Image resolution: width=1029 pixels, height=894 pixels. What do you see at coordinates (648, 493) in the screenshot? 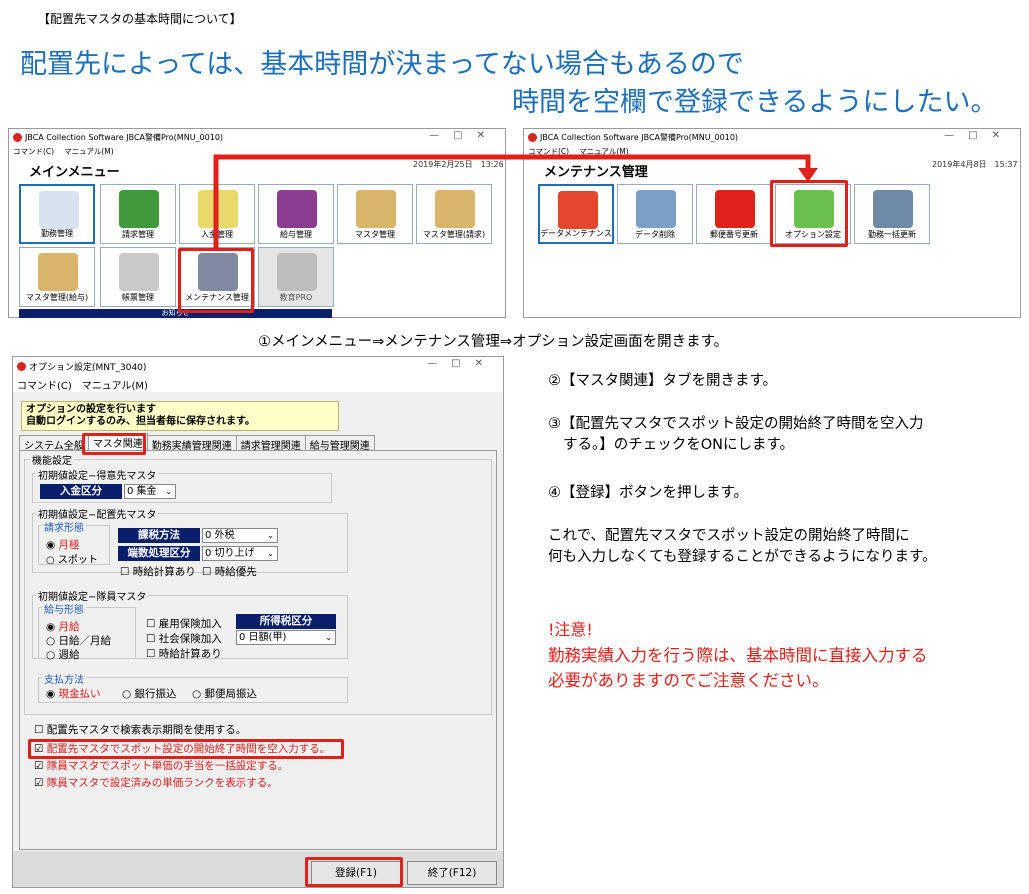
I see `step-4: ④【登録】ボタンを押します。` at bounding box center [648, 493].